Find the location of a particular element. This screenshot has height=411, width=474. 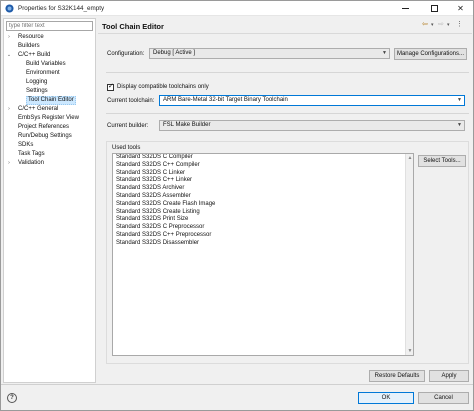

tree-item: Task Tags is located at coordinates (49, 154).